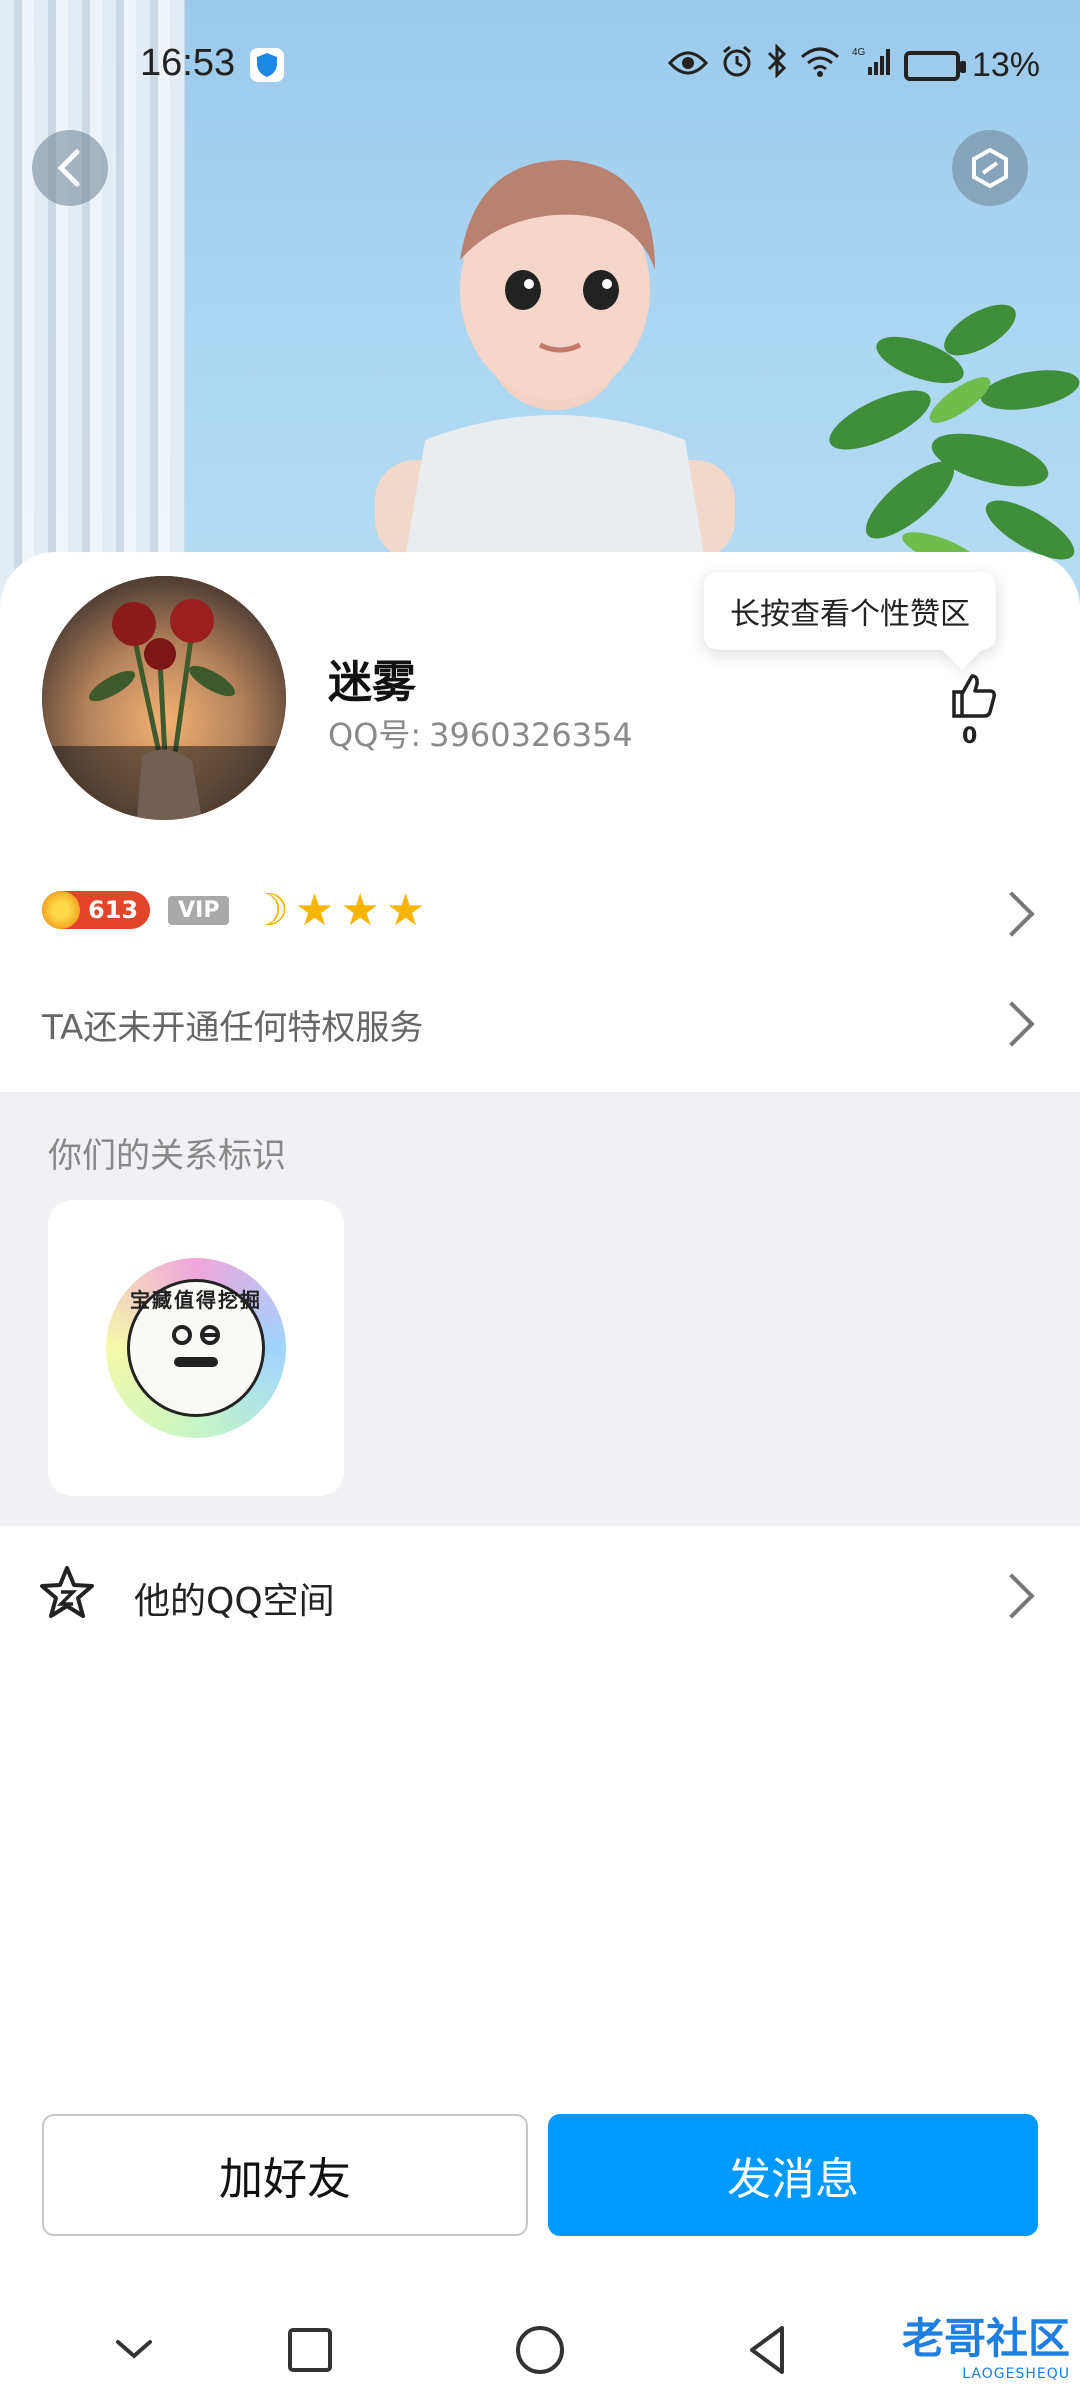 The width and height of the screenshot is (1080, 2400). I want to click on battery-percent: 13%, so click(1005, 65).